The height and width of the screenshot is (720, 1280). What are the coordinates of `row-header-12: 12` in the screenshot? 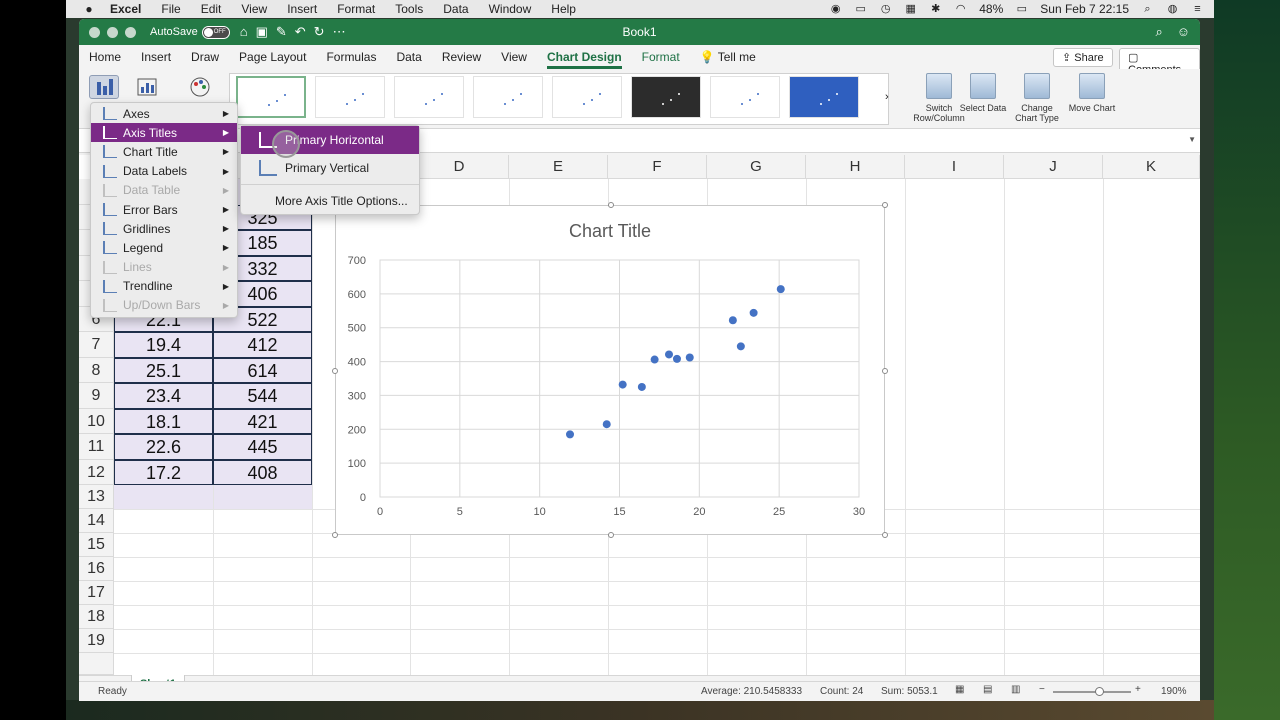 It's located at (96, 472).